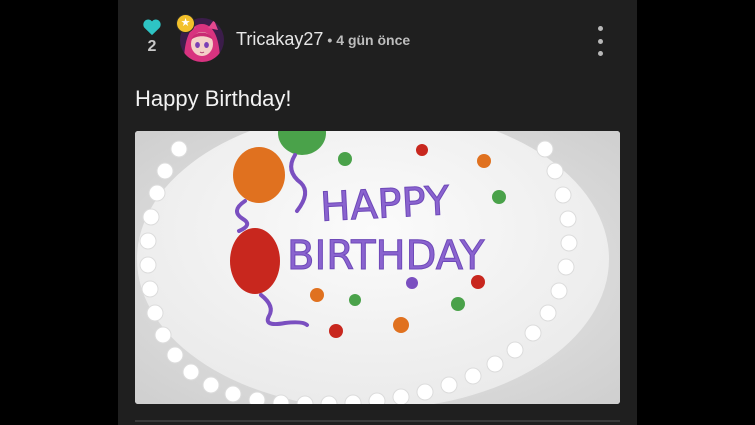 Image resolution: width=755 pixels, height=425 pixels. What do you see at coordinates (377, 421) in the screenshot?
I see `divider` at bounding box center [377, 421].